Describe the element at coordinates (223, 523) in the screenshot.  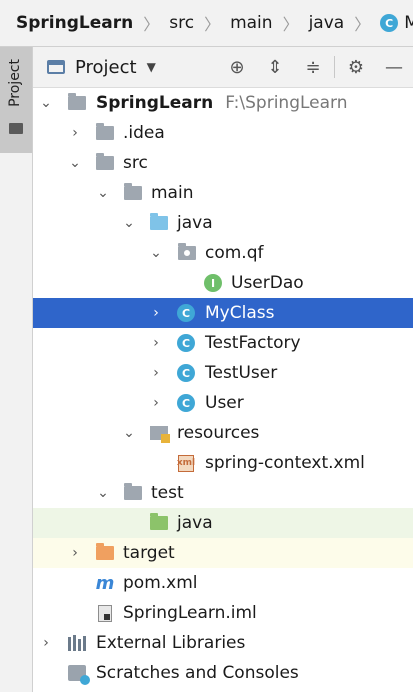
I see `tree-item-java-test: java` at that location.